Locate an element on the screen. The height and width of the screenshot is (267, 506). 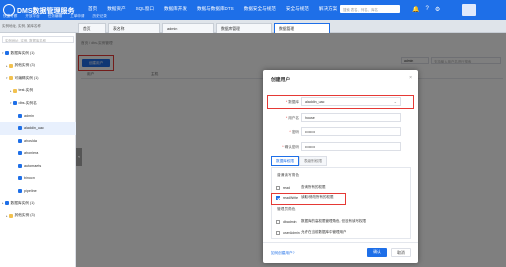
tree-item: ahoslda is located at coordinates (38, 141).